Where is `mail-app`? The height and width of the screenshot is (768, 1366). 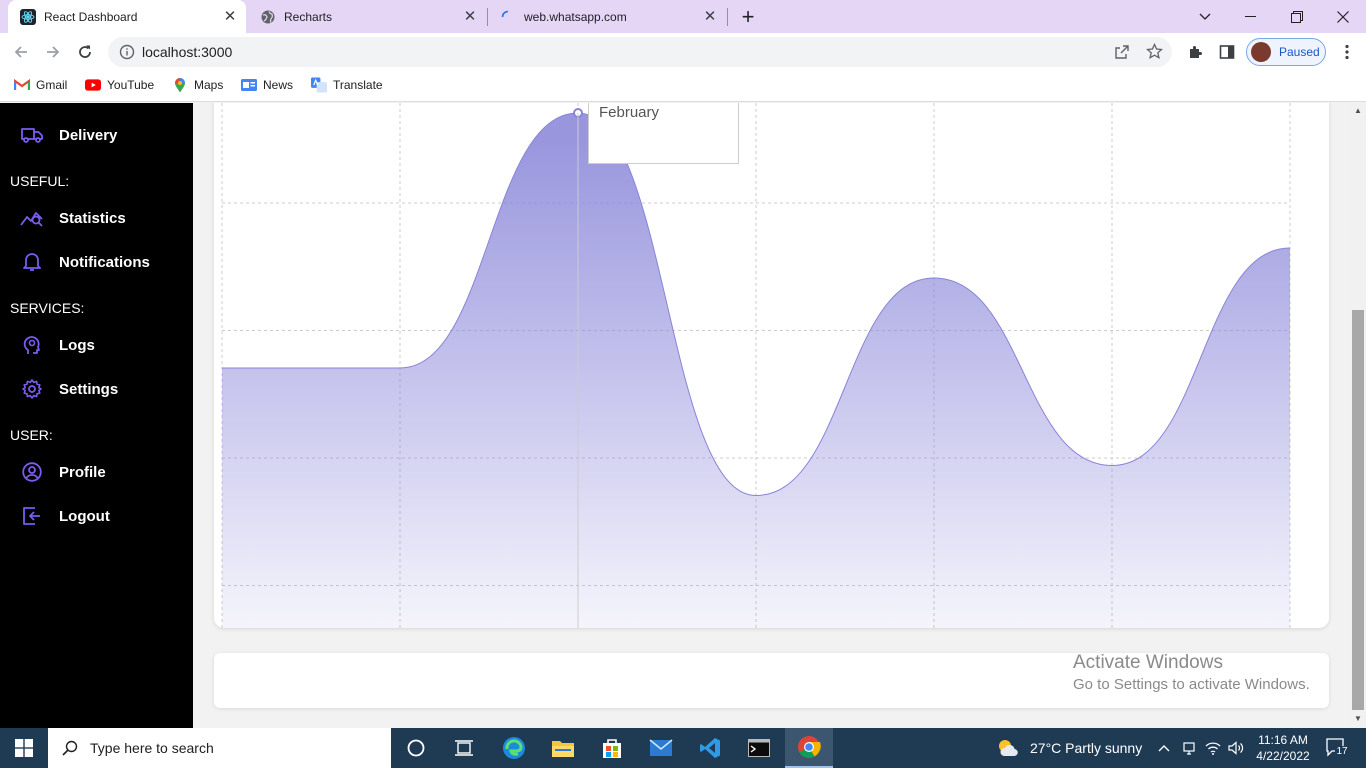 mail-app is located at coordinates (661, 748).